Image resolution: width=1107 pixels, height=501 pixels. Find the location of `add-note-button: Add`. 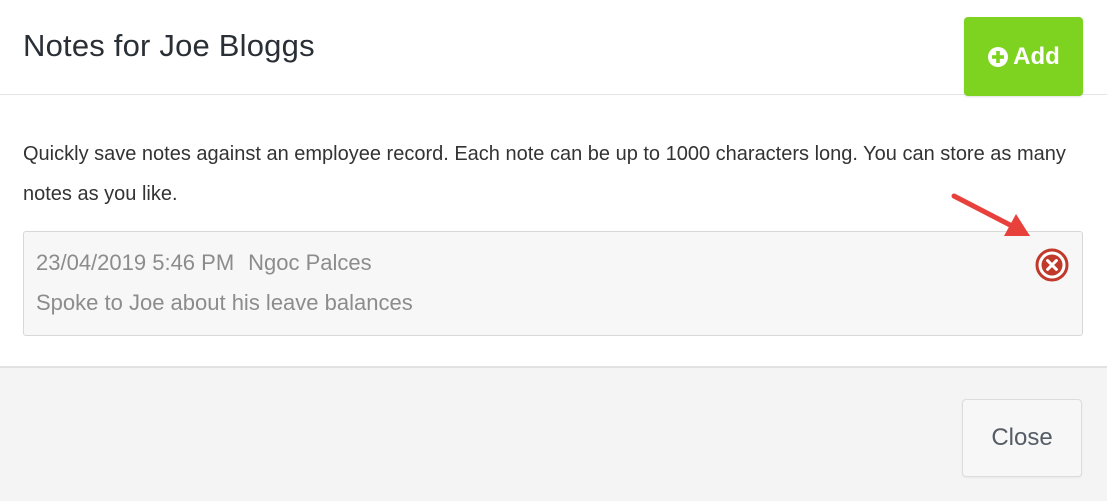

add-note-button: Add is located at coordinates (1023, 56).